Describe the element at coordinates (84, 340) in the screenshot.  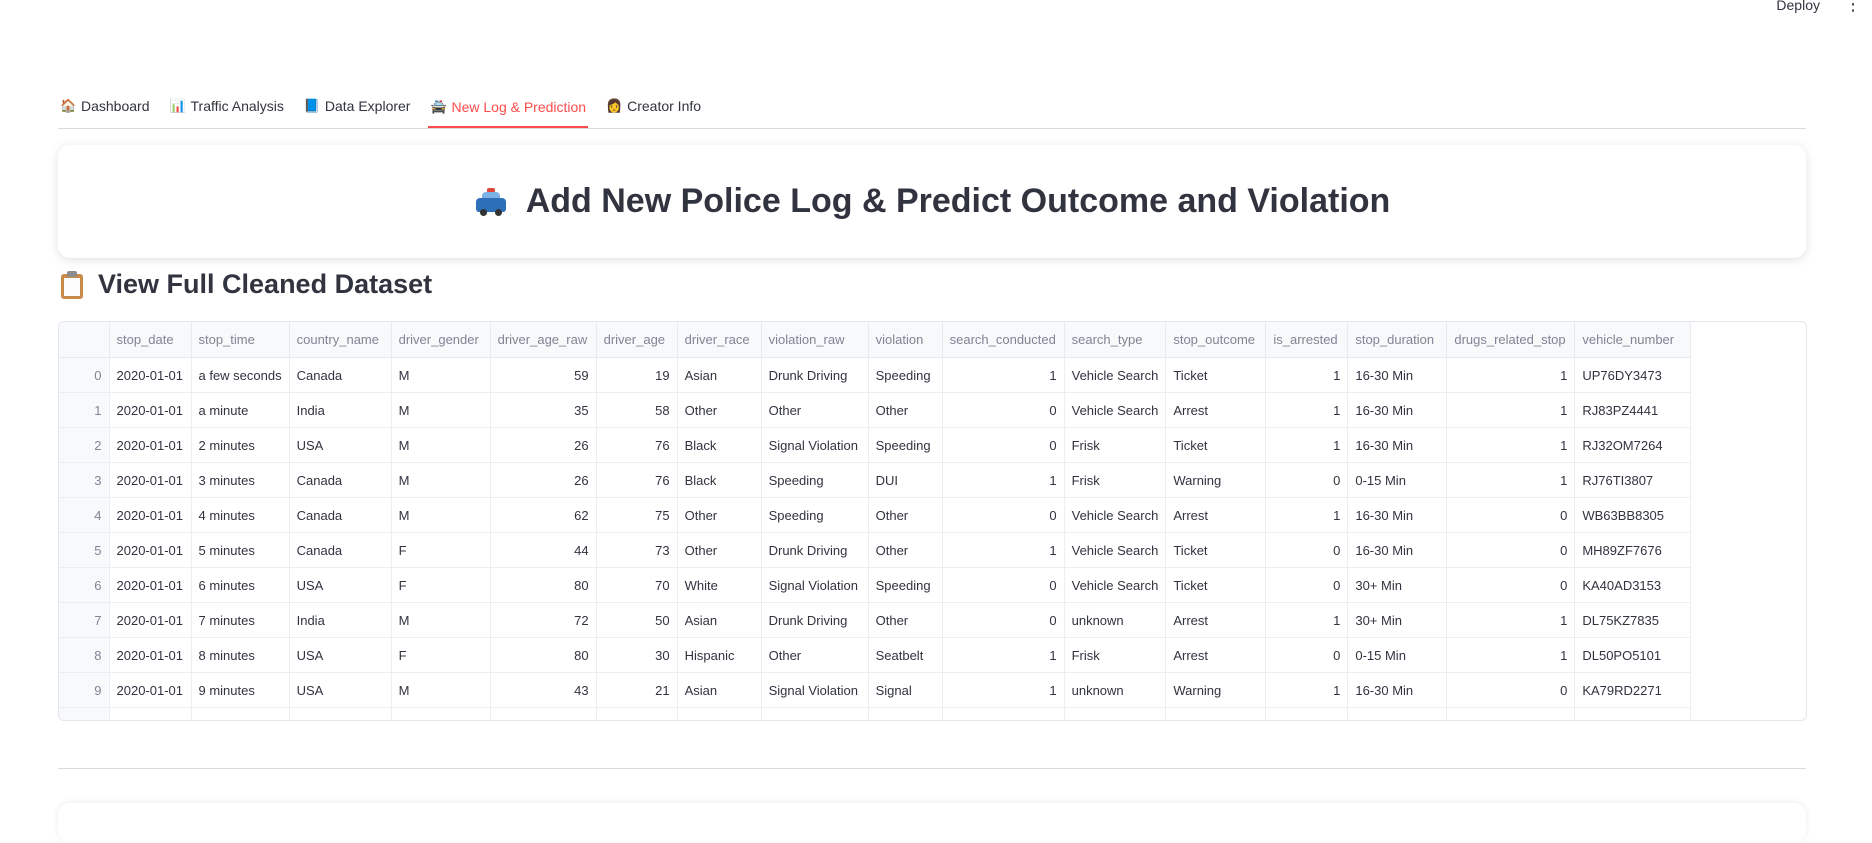
I see `index-header` at that location.